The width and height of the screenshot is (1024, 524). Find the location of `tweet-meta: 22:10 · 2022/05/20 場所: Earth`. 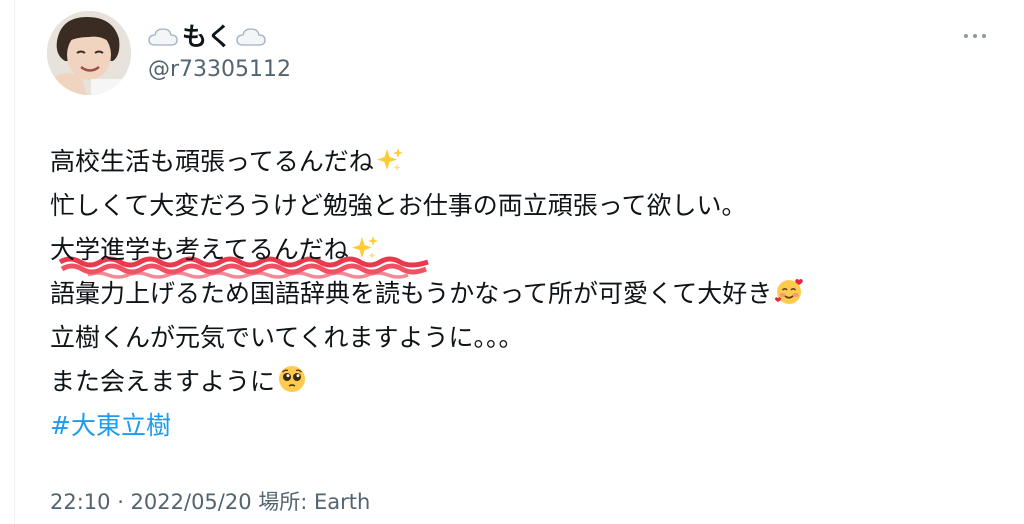

tweet-meta: 22:10 · 2022/05/20 場所: Earth is located at coordinates (210, 502).